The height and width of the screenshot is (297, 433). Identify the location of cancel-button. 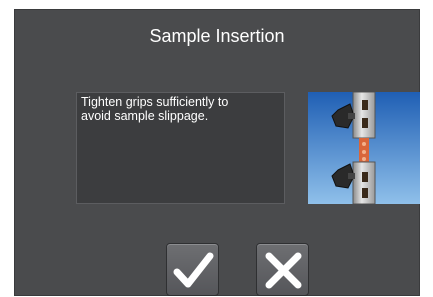
(282, 269).